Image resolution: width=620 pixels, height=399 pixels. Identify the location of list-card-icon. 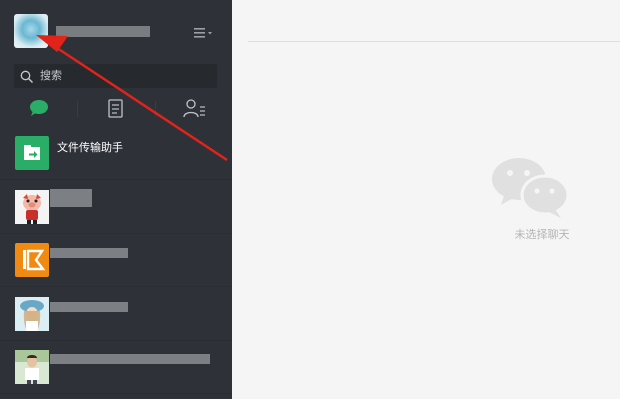
(115, 108).